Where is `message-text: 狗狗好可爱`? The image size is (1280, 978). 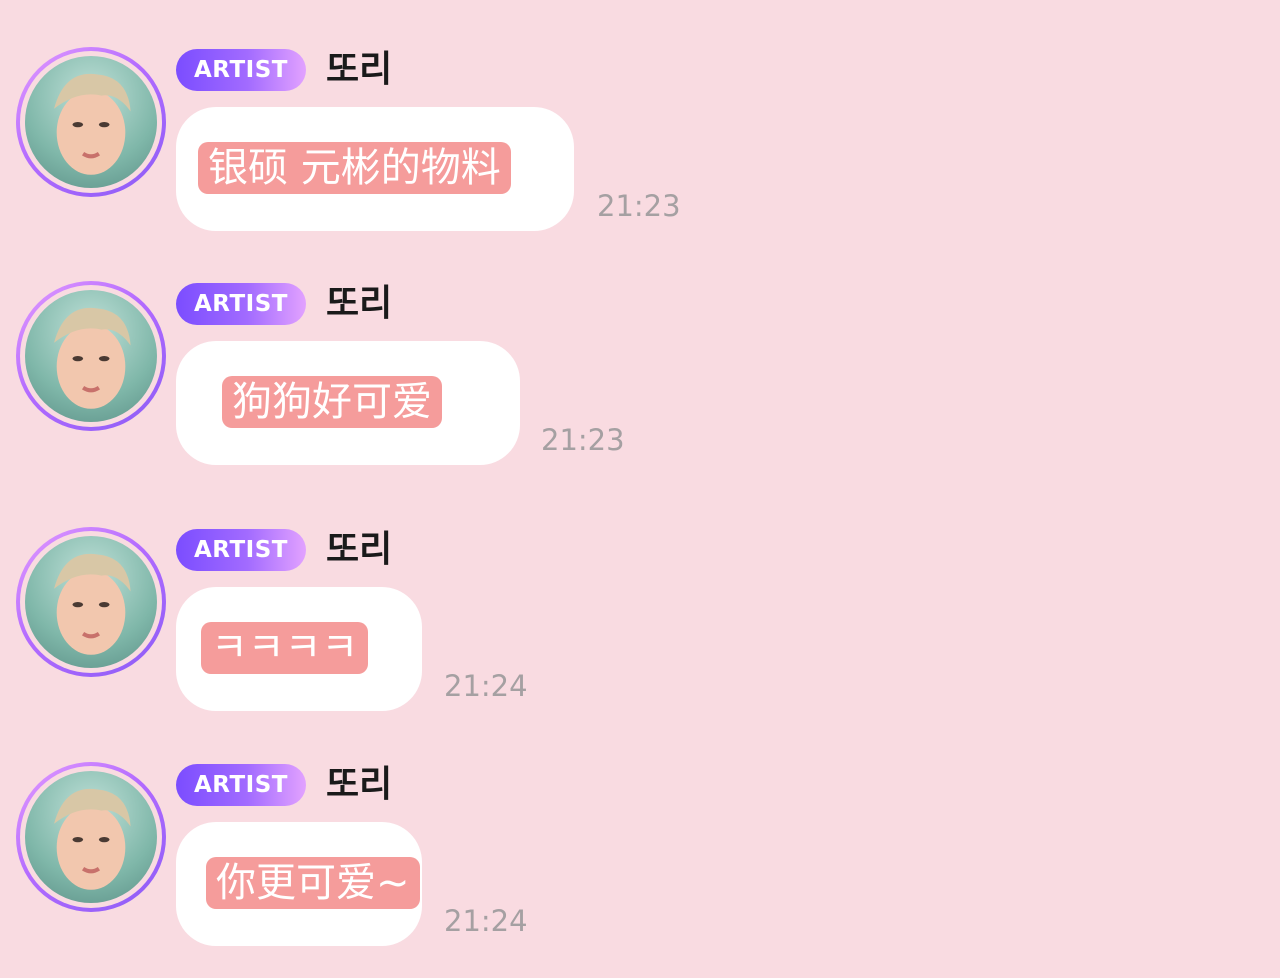
message-text: 狗狗好可爱 is located at coordinates (332, 402).